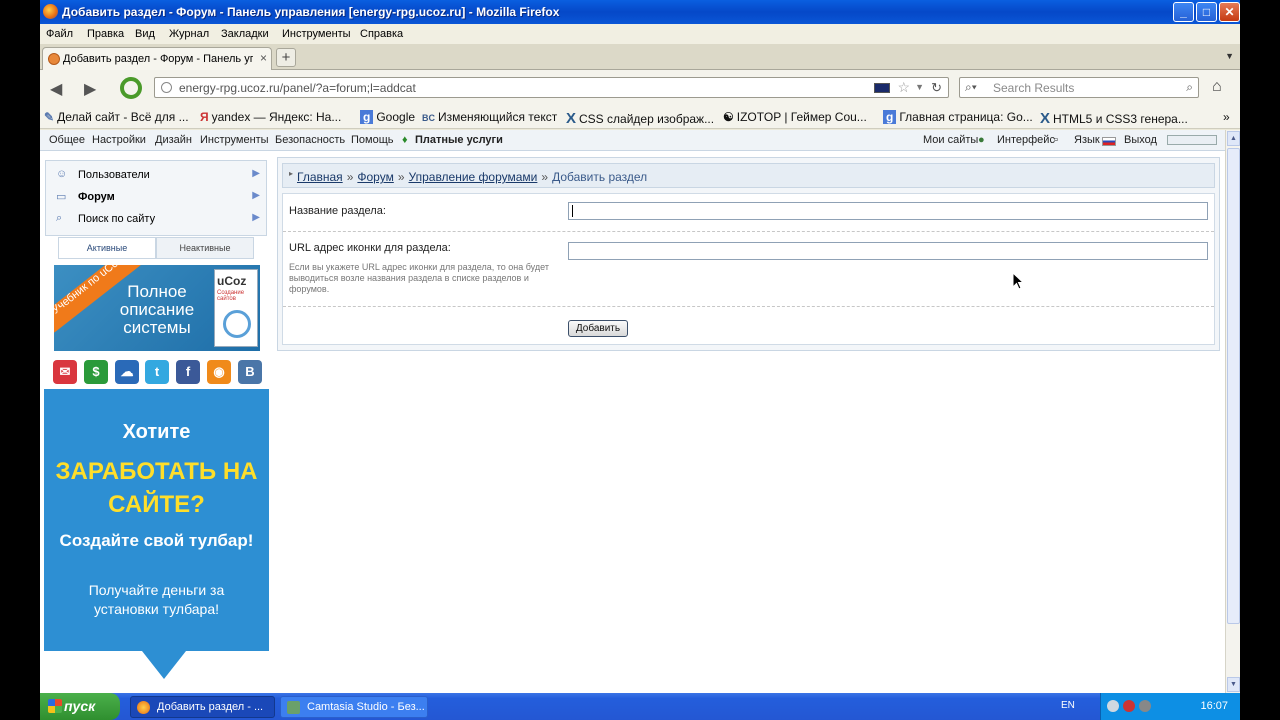 This screenshot has height=720, width=1280. What do you see at coordinates (1229, 12) in the screenshot?
I see `close-window-button: ✕` at bounding box center [1229, 12].